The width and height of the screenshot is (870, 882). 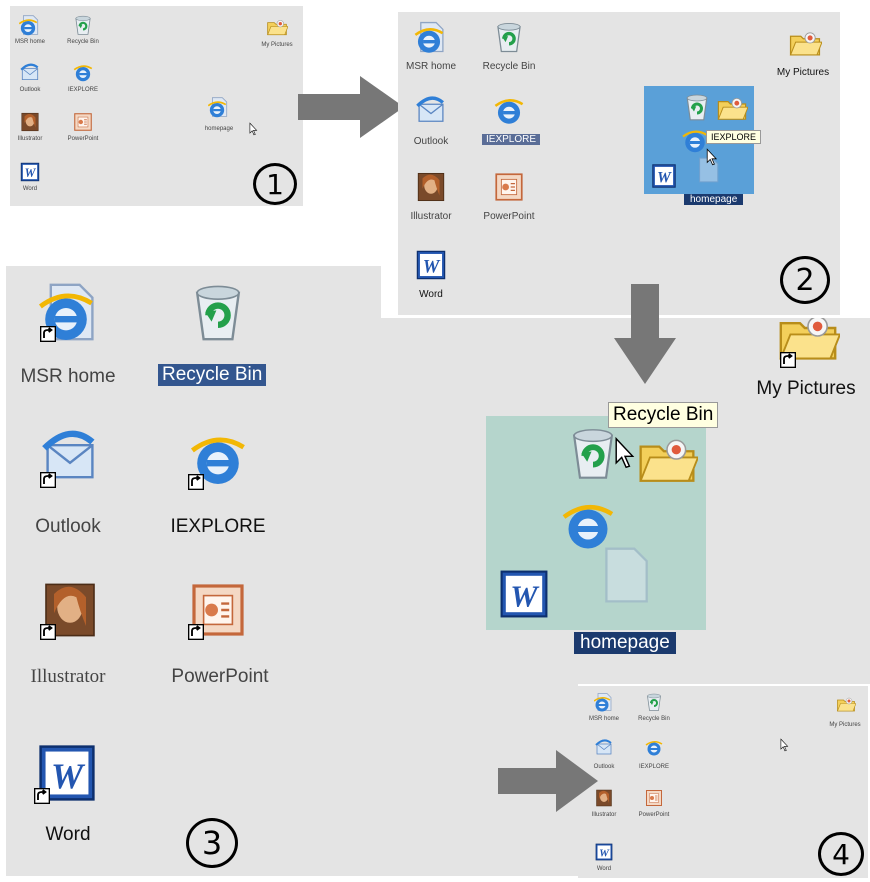 I want to click on homepage-icon, so click(x=219, y=107).